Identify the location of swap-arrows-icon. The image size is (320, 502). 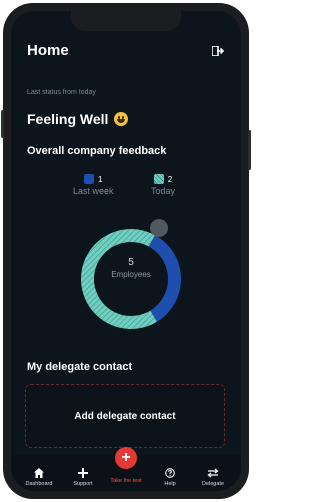
(213, 473).